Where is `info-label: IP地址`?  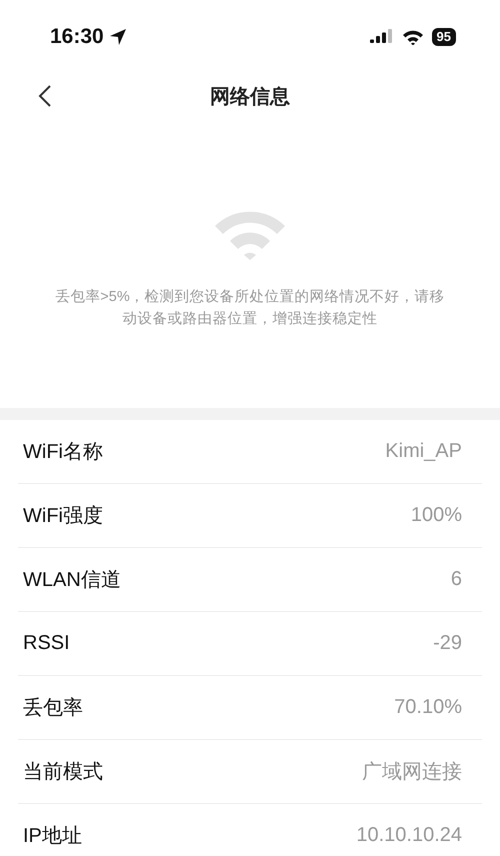 info-label: IP地址 is located at coordinates (52, 836).